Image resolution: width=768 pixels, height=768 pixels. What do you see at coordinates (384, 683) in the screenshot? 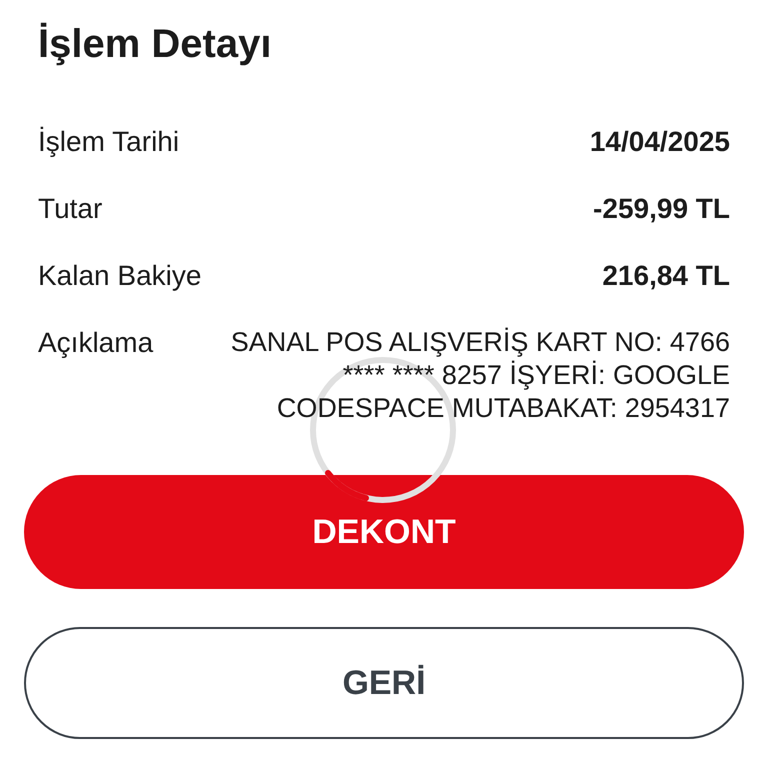
I see `back-button: GERİ` at bounding box center [384, 683].